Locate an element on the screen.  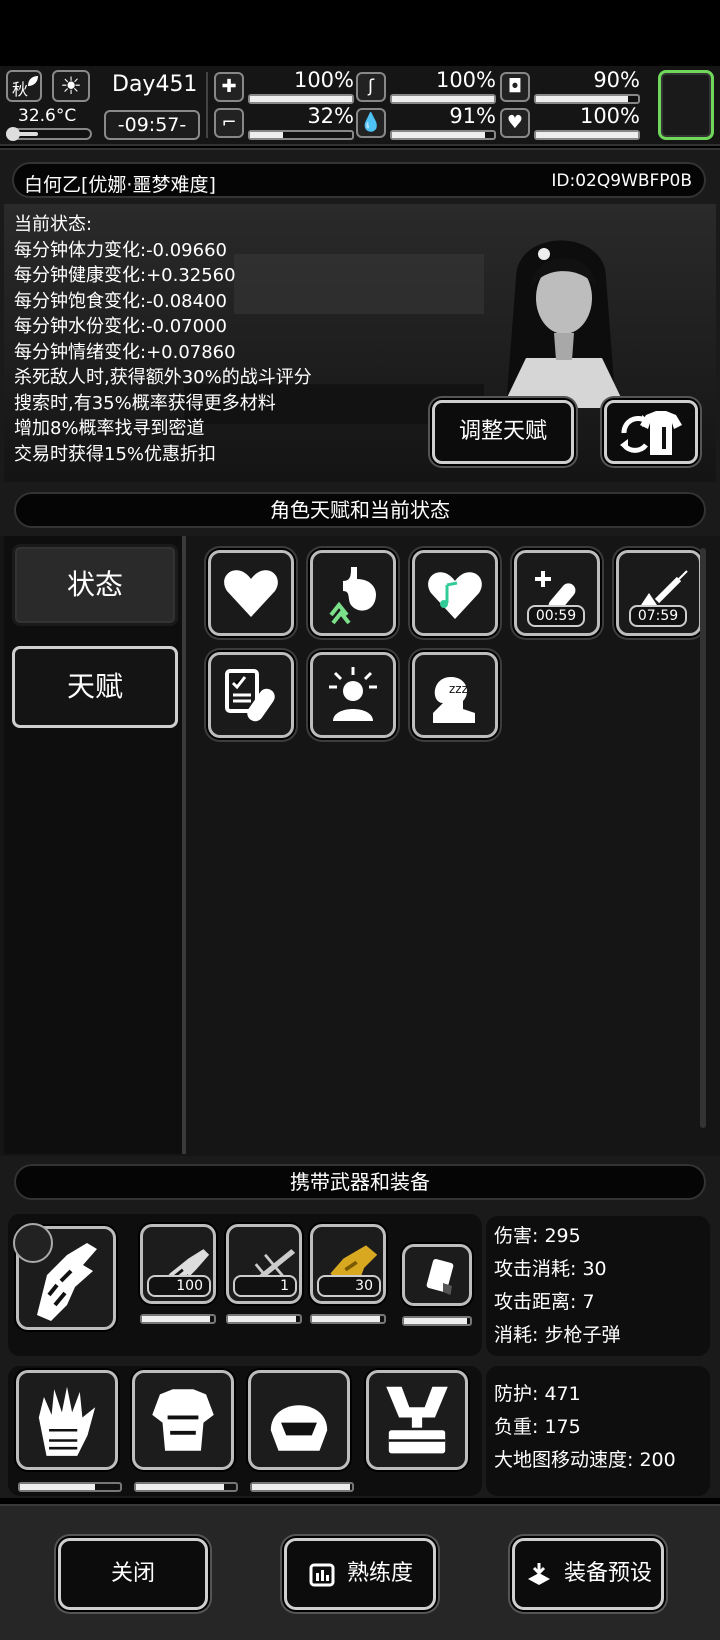
gloves-slot-durability-bar is located at coordinates (70, 1487).